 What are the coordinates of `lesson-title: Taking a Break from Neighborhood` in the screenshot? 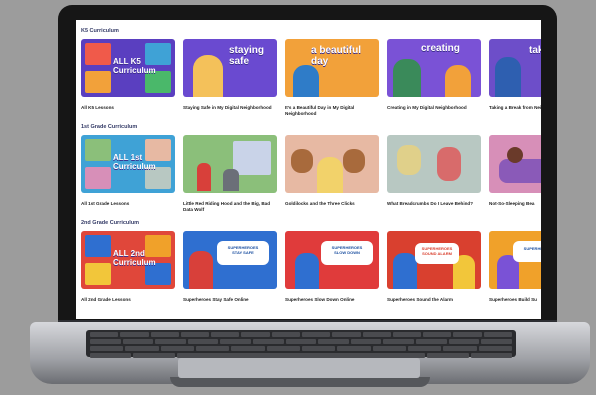 It's located at (515, 111).